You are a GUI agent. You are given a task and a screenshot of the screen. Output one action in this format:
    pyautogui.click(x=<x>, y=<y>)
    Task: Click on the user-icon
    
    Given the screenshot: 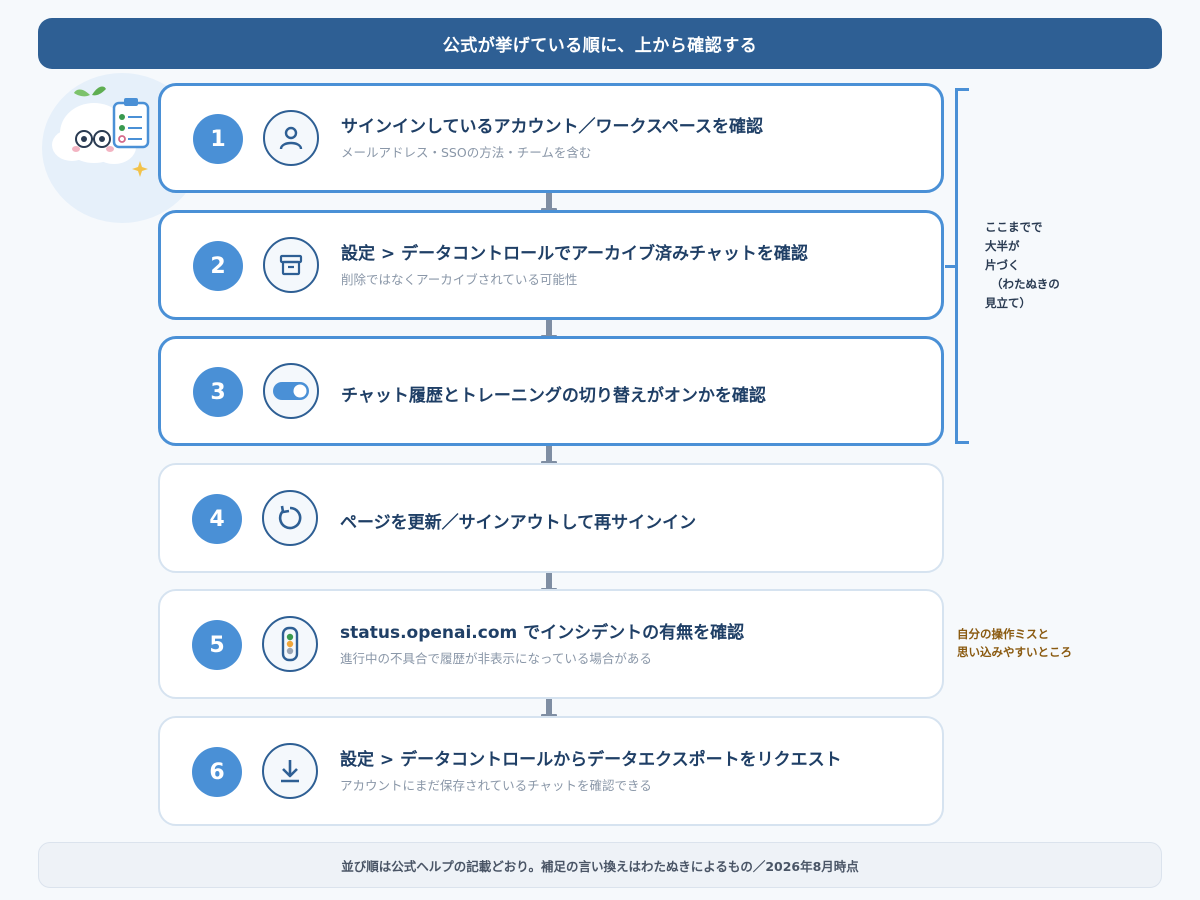 What is the action you would take?
    pyautogui.click(x=291, y=138)
    